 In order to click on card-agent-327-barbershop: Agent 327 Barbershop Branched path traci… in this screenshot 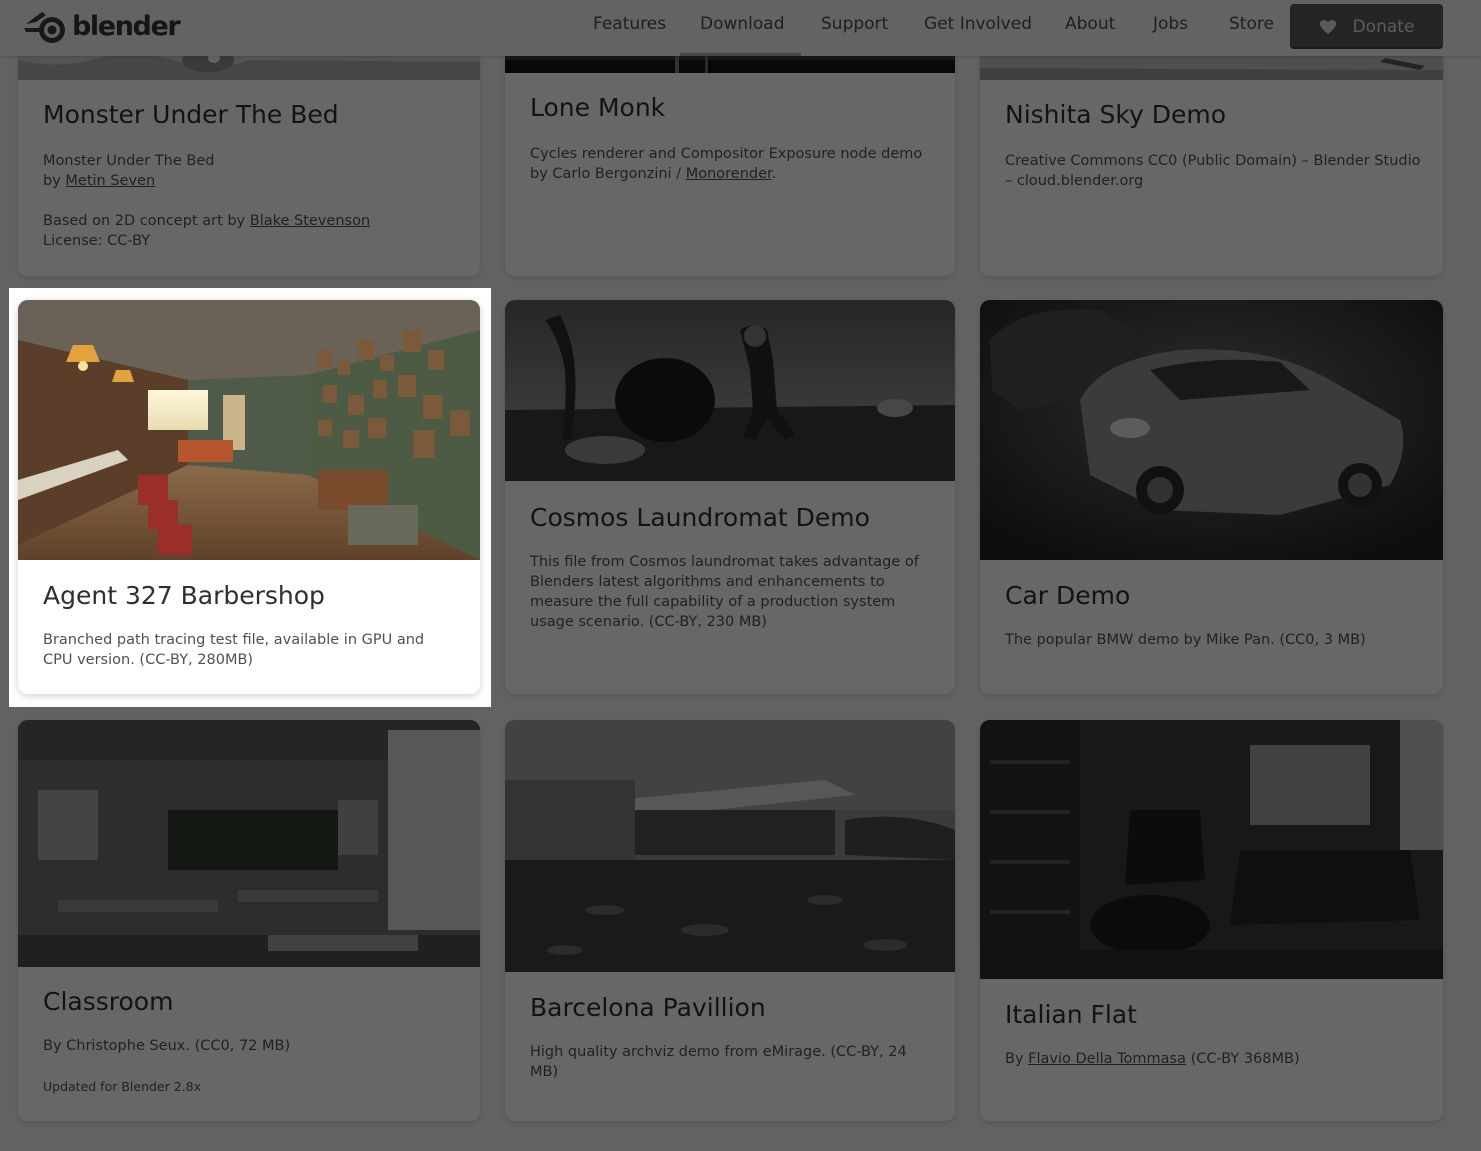, I will do `click(249, 497)`.